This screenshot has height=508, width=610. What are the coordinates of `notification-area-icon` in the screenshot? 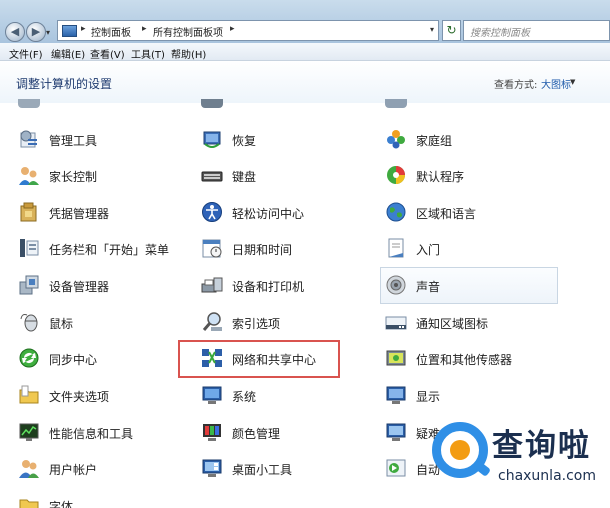 It's located at (396, 323).